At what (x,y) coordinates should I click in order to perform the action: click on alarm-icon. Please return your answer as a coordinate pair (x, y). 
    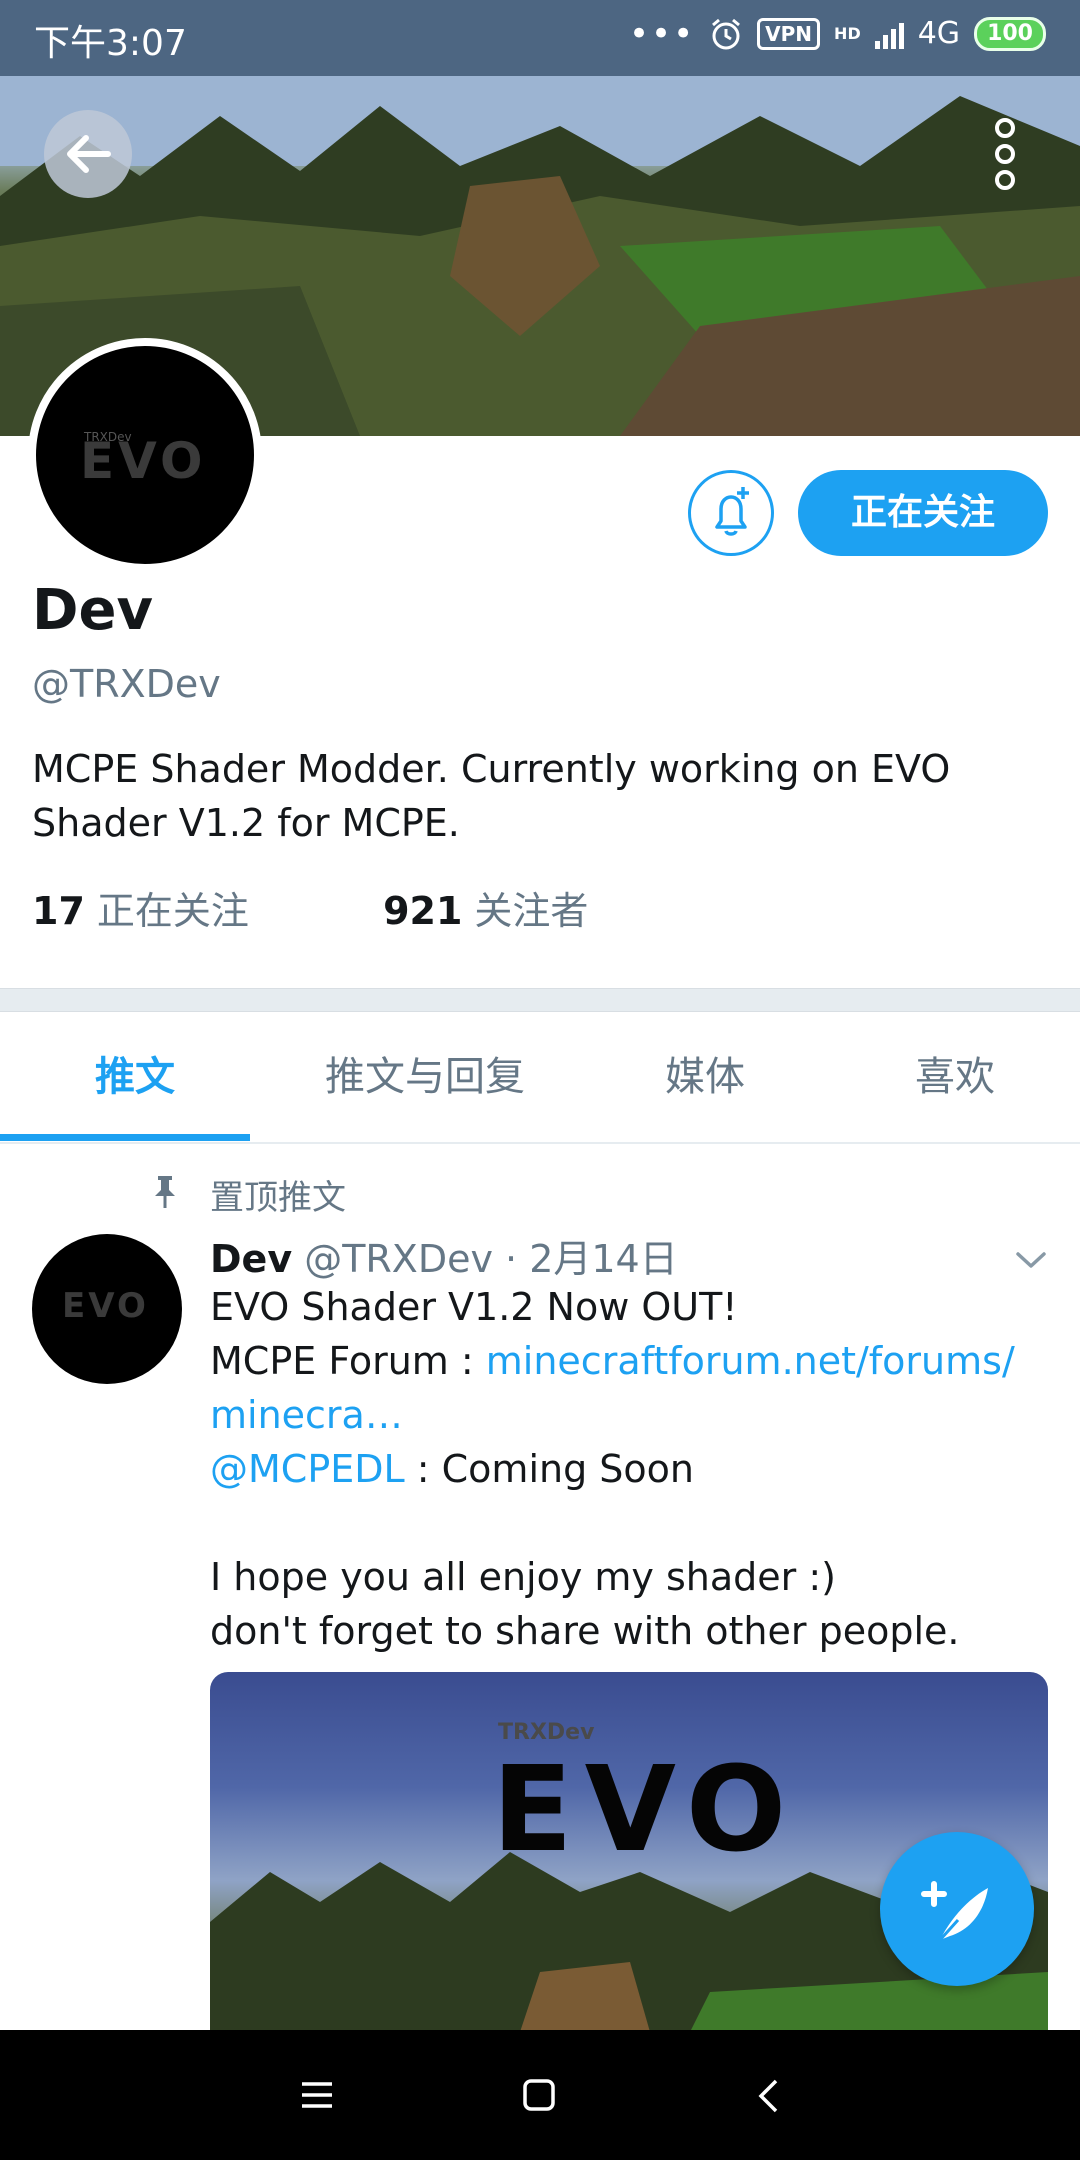
    Looking at the image, I should click on (726, 33).